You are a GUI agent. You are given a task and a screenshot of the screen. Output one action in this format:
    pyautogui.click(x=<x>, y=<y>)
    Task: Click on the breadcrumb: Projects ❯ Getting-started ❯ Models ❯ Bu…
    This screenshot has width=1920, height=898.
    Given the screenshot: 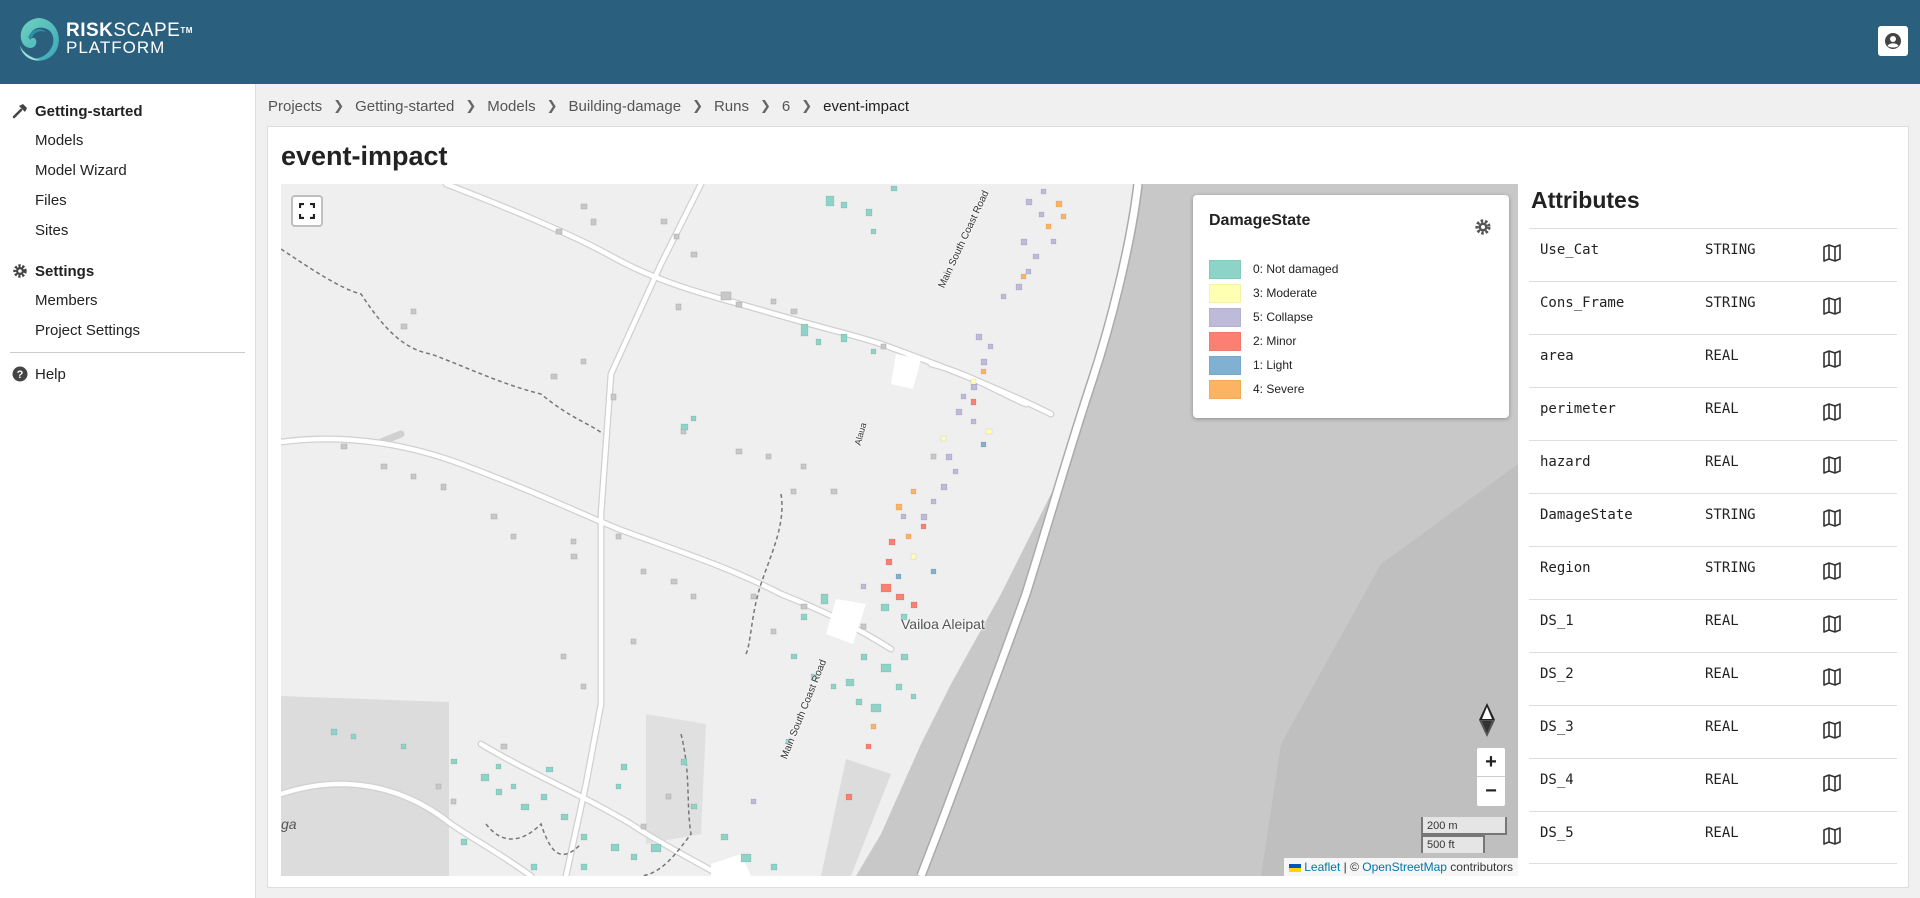 What is the action you would take?
    pyautogui.click(x=588, y=106)
    